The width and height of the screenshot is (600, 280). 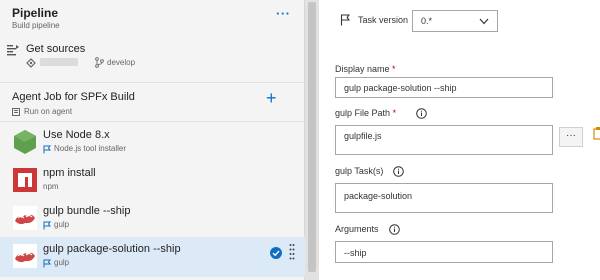 What do you see at coordinates (444, 252) in the screenshot?
I see `arguments-input: --ship` at bounding box center [444, 252].